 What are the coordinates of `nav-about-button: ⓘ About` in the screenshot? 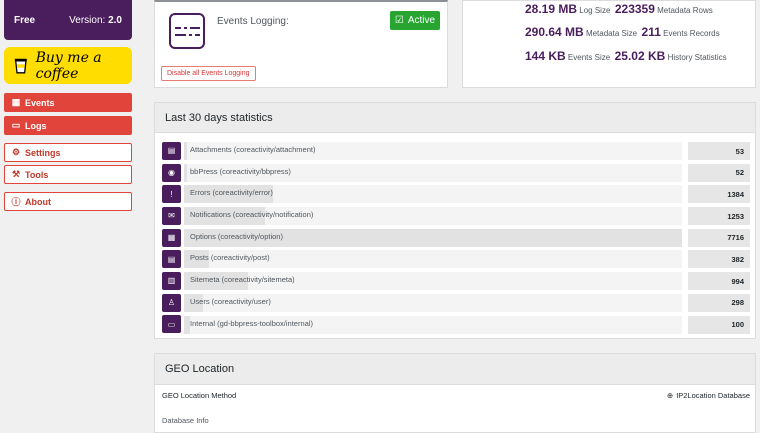 It's located at (68, 201).